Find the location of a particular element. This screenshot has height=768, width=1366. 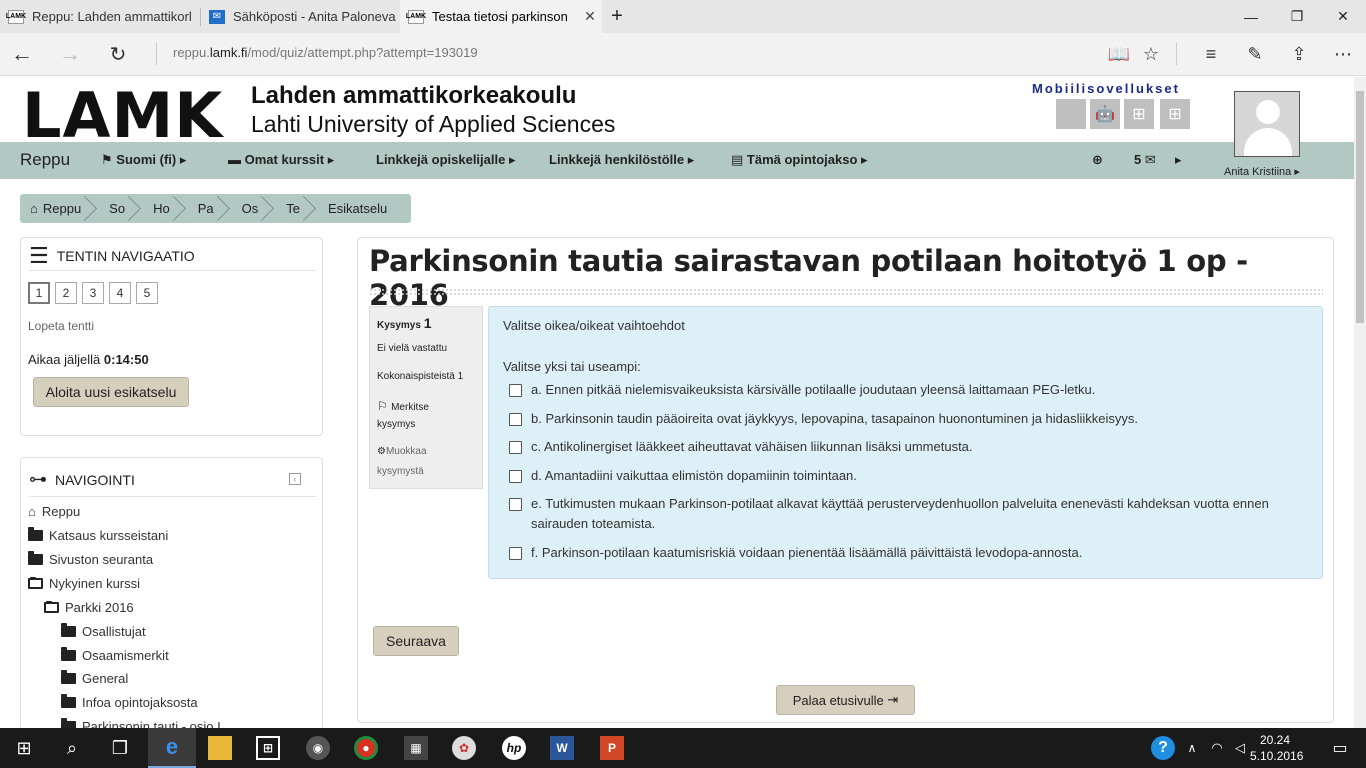

flag-question-button: ⚐ Merkitse is located at coordinates (403, 406).